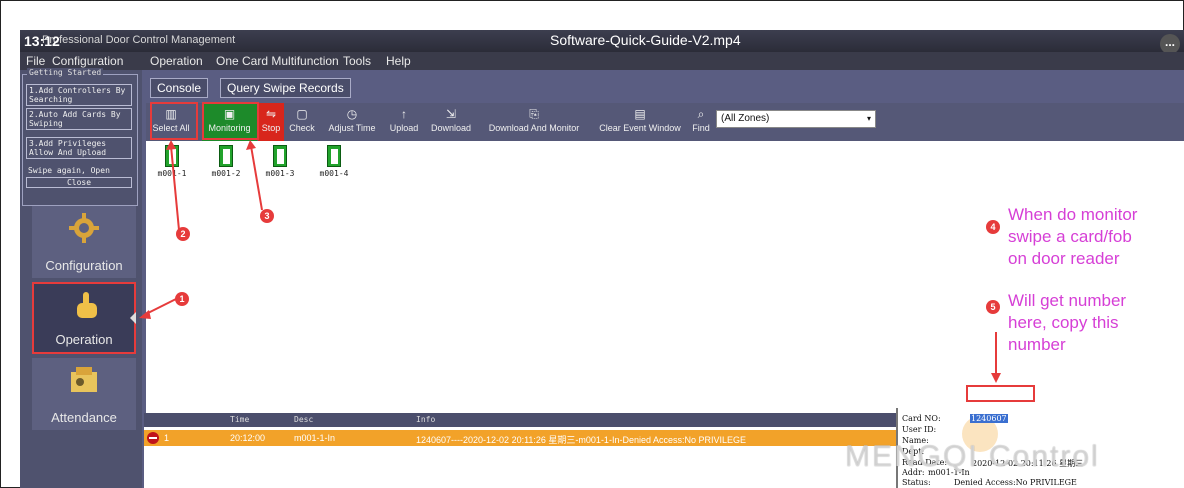 This screenshot has width=1184, height=488. I want to click on note-line: Will get number, so click(1067, 300).